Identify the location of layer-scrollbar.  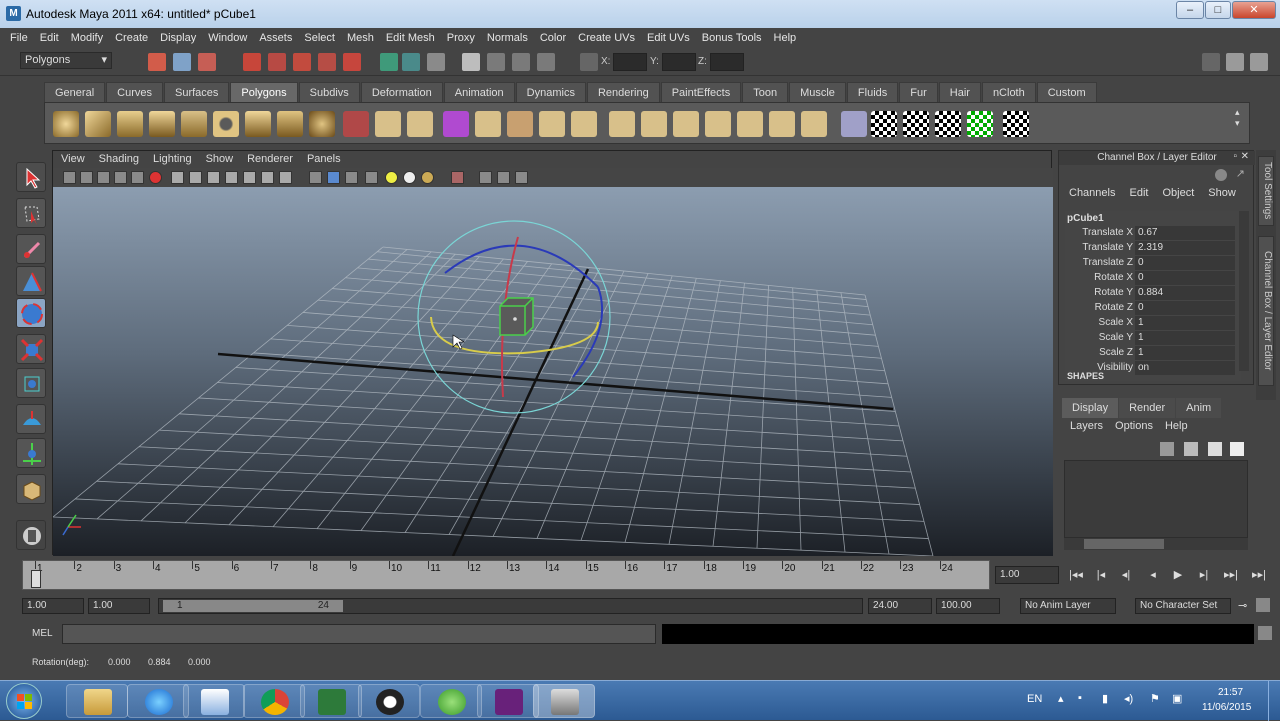
(1156, 544).